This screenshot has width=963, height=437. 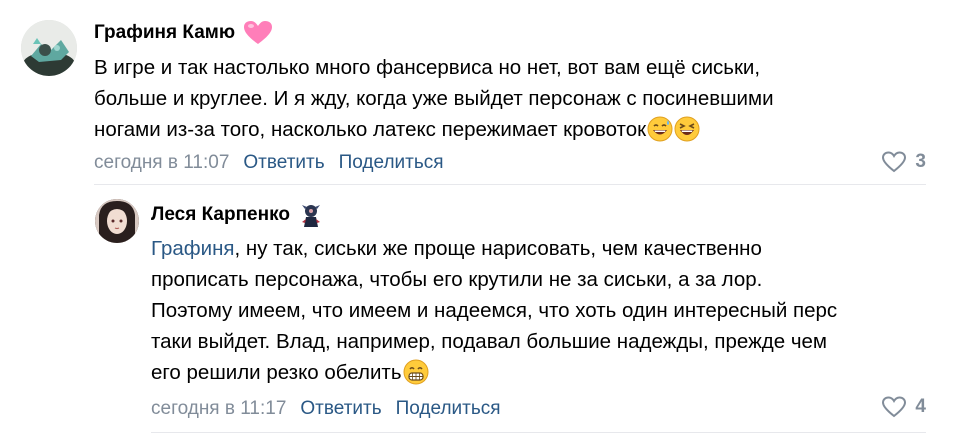 I want to click on laughing-squint-emoji, so click(x=687, y=129).